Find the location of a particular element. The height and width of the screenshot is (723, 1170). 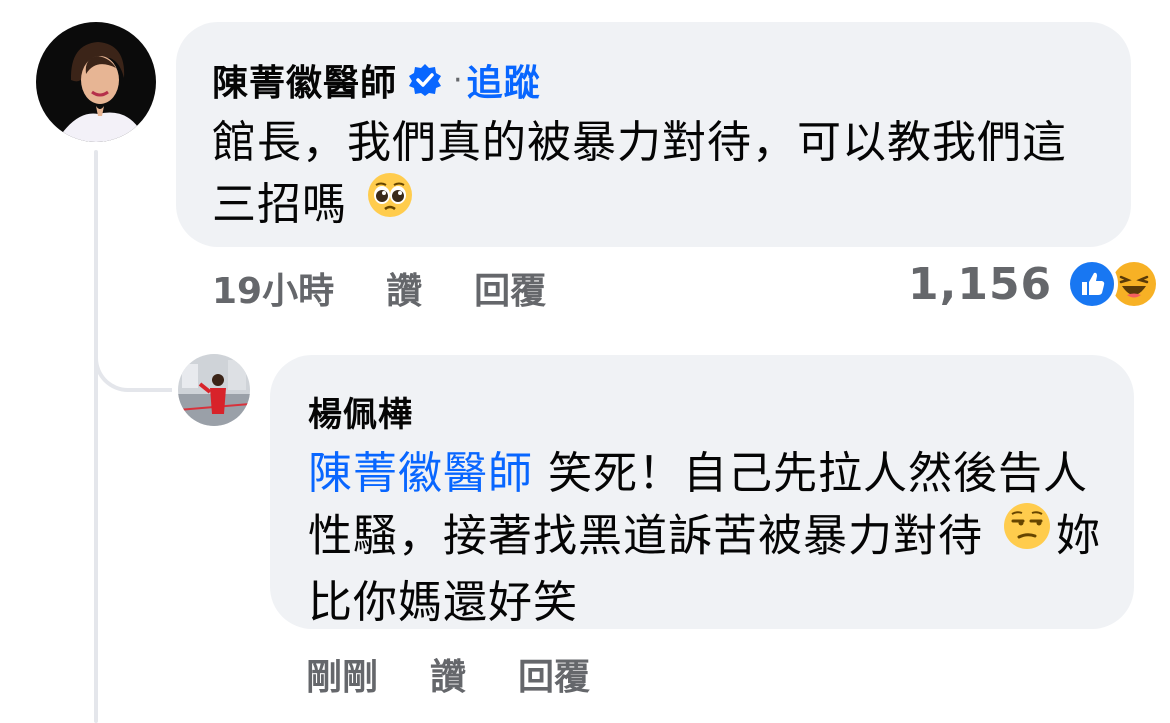

comment-actions: 19小時 讚 回覆 is located at coordinates (405, 288).